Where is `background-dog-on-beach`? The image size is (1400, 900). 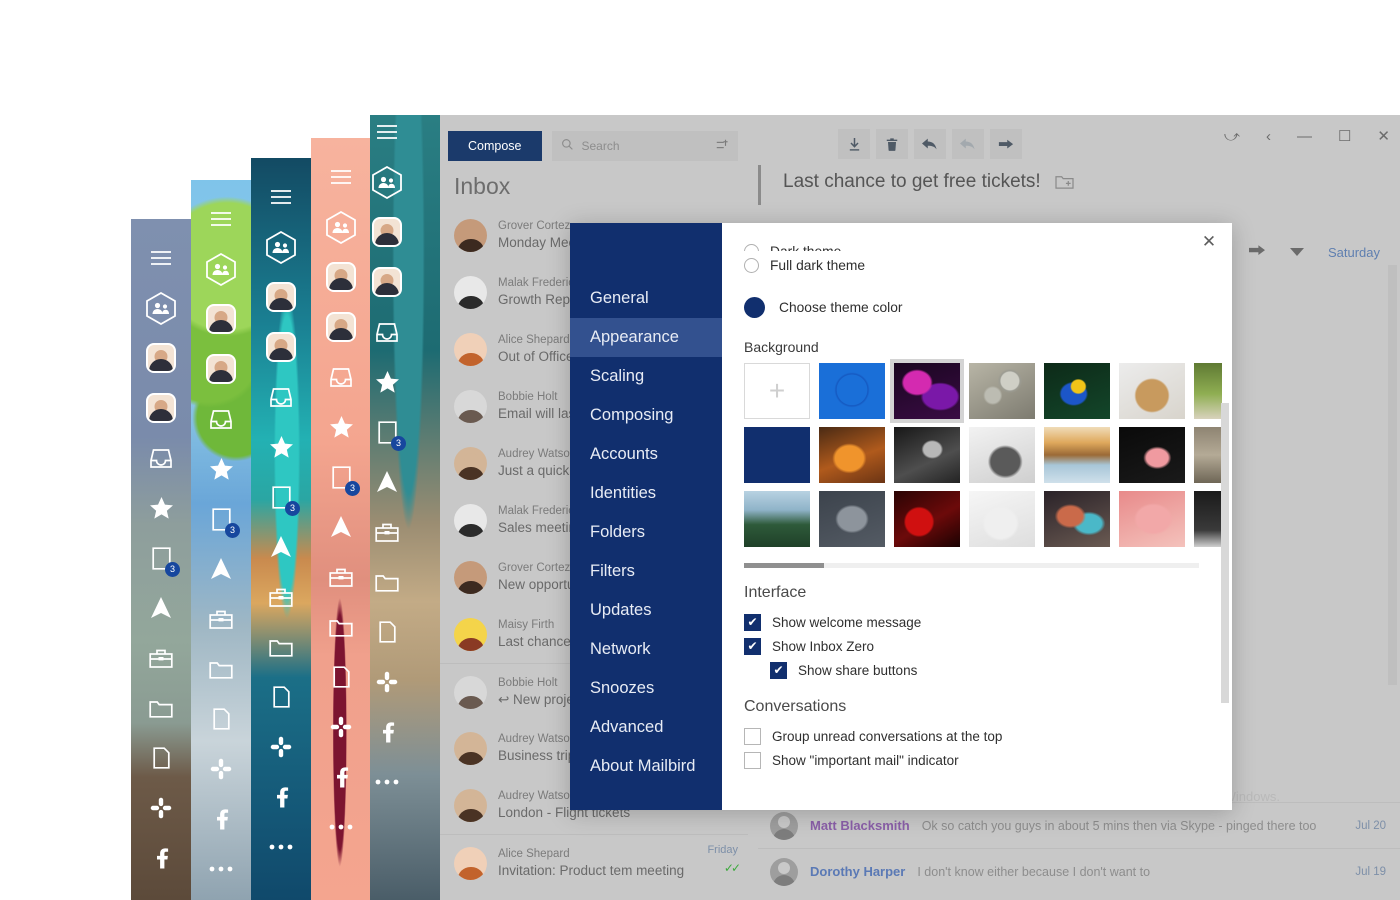
background-dog-on-beach is located at coordinates (1077, 455).